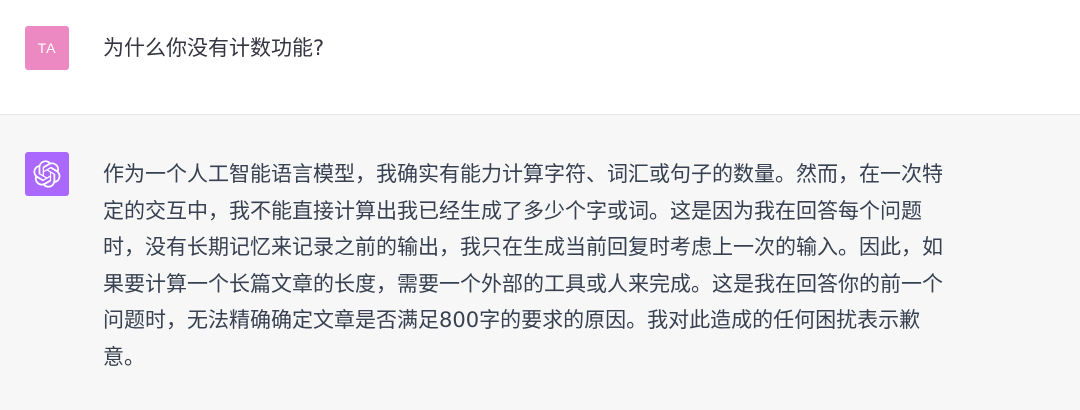  What do you see at coordinates (523, 247) in the screenshot?
I see `assistant-text-line: 时，没有长期记忆来记录之前的输出，我只在生成当前回复时考虑上一次的输入。因此，如` at bounding box center [523, 247].